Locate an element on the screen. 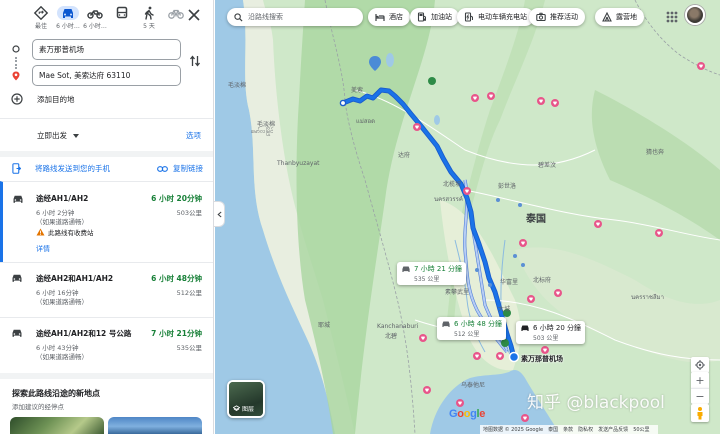 This screenshot has width=720, height=434. copy-link-label: 复制链接 is located at coordinates (188, 168).